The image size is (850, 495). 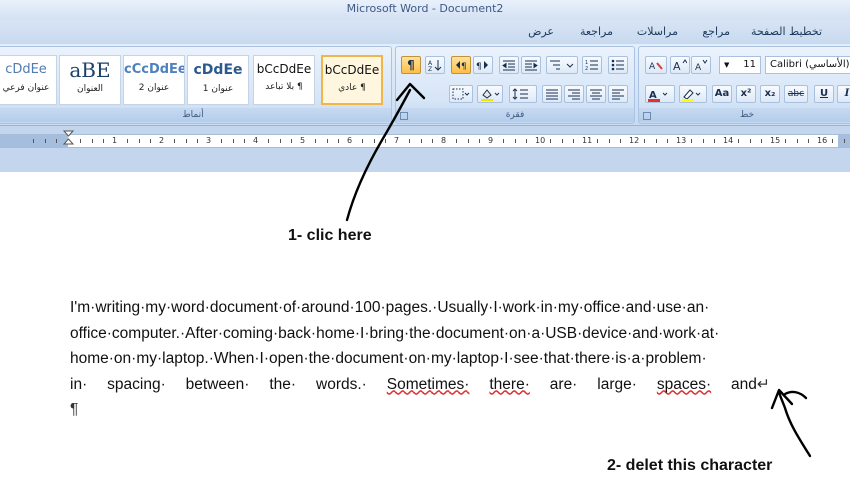 What do you see at coordinates (750, 385) in the screenshot?
I see `word-with-break: and↵` at bounding box center [750, 385].